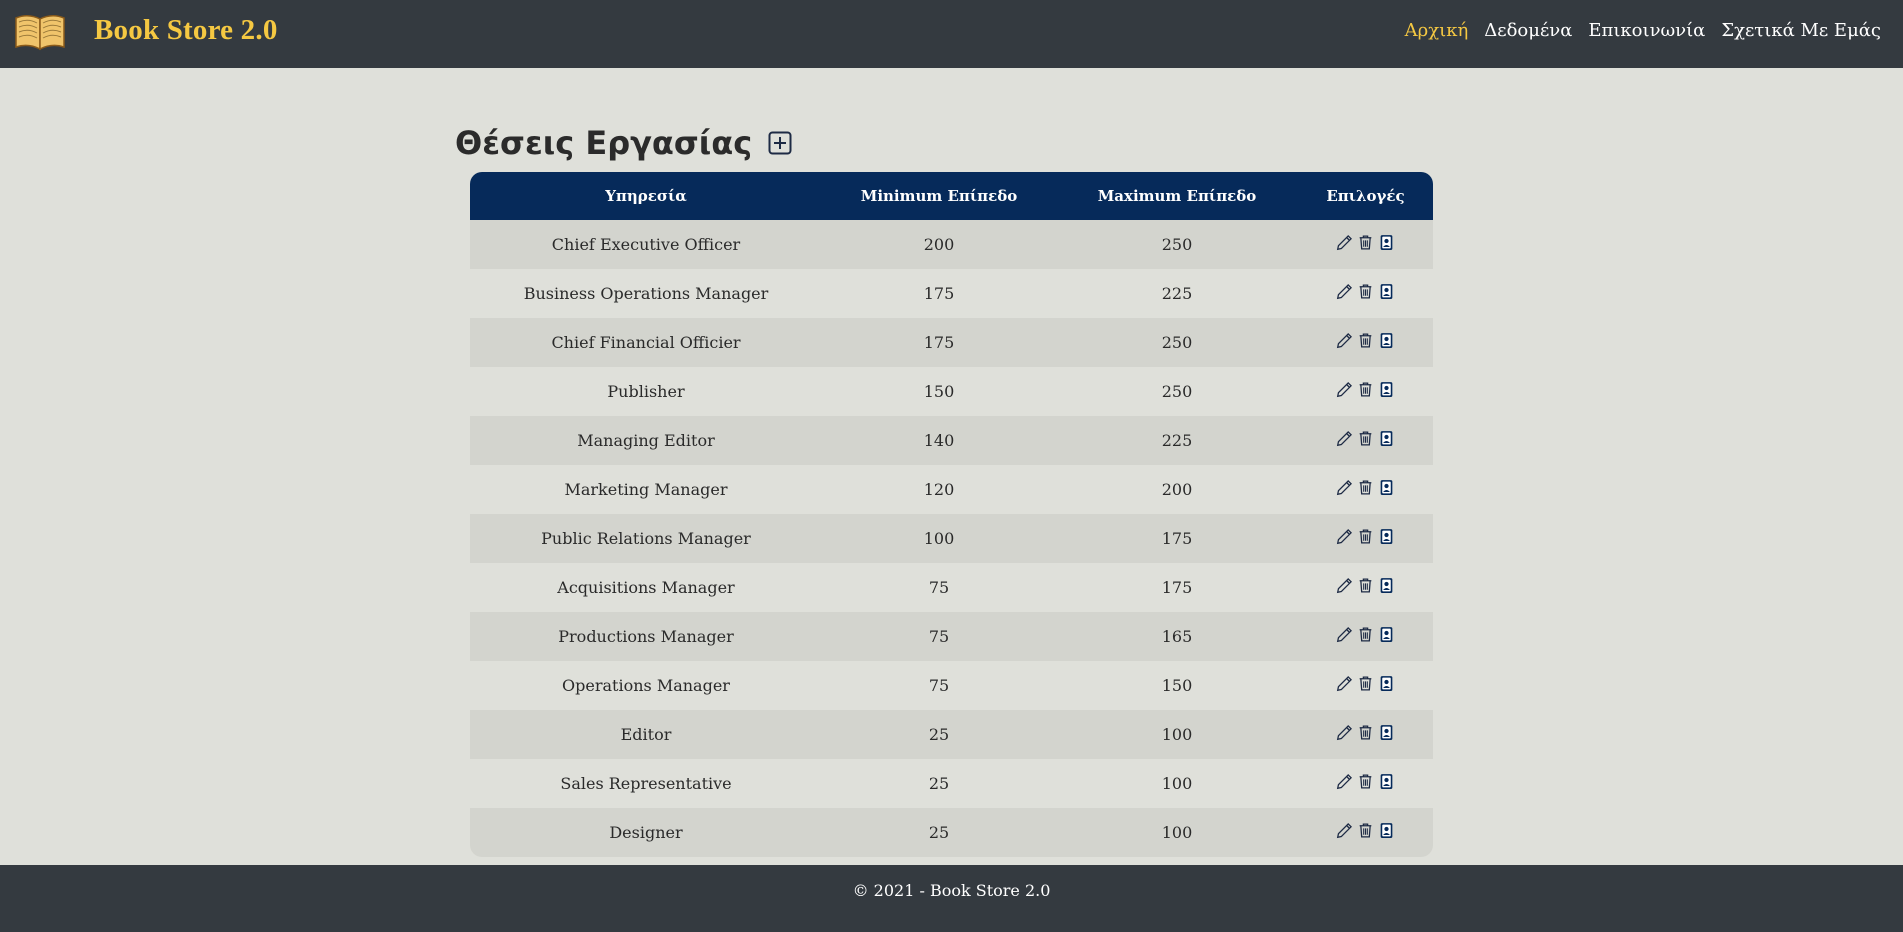  I want to click on cell-min-level: 100, so click(939, 538).